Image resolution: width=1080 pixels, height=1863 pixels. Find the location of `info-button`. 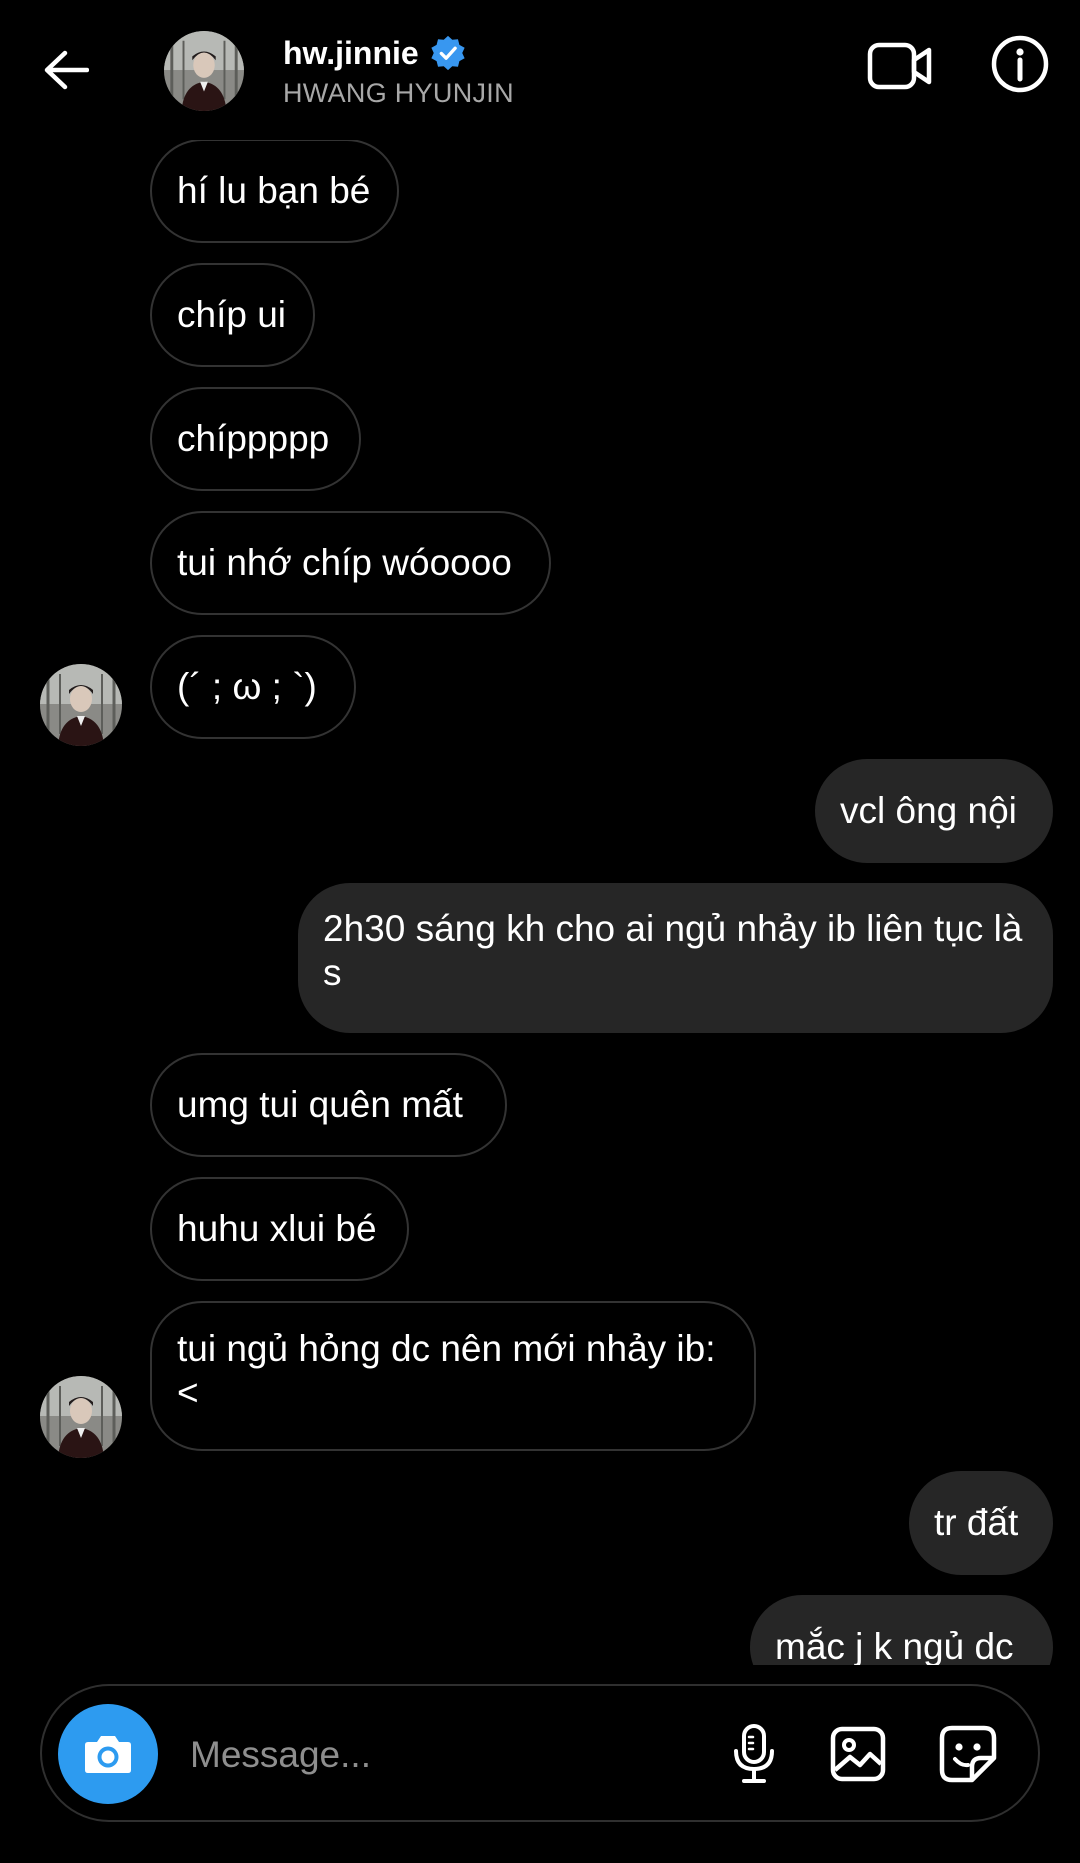

info-button is located at coordinates (1020, 64).